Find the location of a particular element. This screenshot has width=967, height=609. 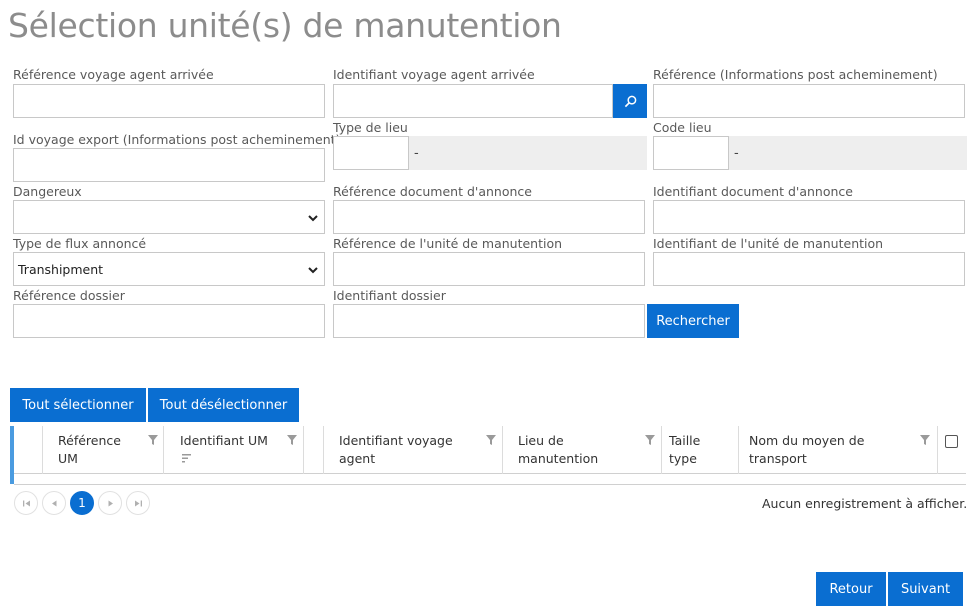

code-lieu-description: - is located at coordinates (848, 153).